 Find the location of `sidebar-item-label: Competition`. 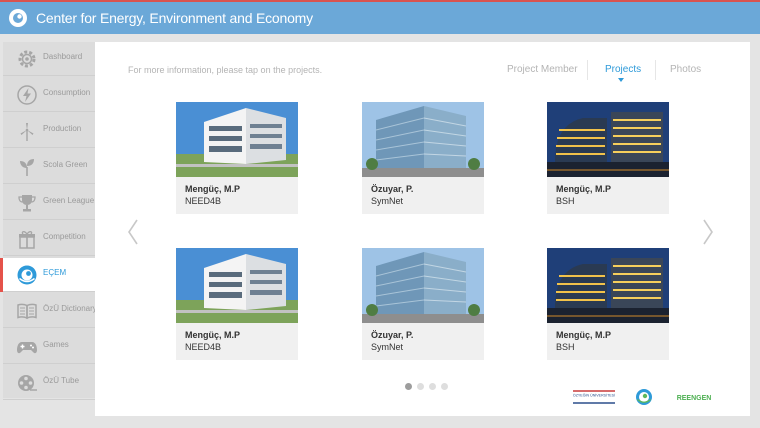

sidebar-item-label: Competition is located at coordinates (64, 236).